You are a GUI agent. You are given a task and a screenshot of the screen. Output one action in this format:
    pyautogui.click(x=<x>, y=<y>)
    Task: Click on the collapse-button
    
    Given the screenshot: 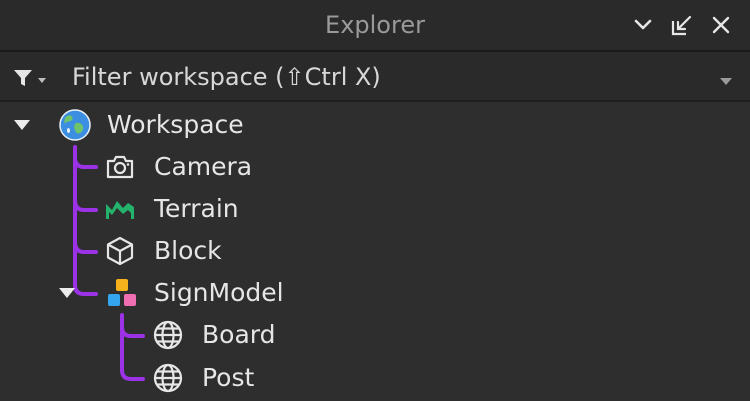 What is the action you would take?
    pyautogui.click(x=643, y=25)
    